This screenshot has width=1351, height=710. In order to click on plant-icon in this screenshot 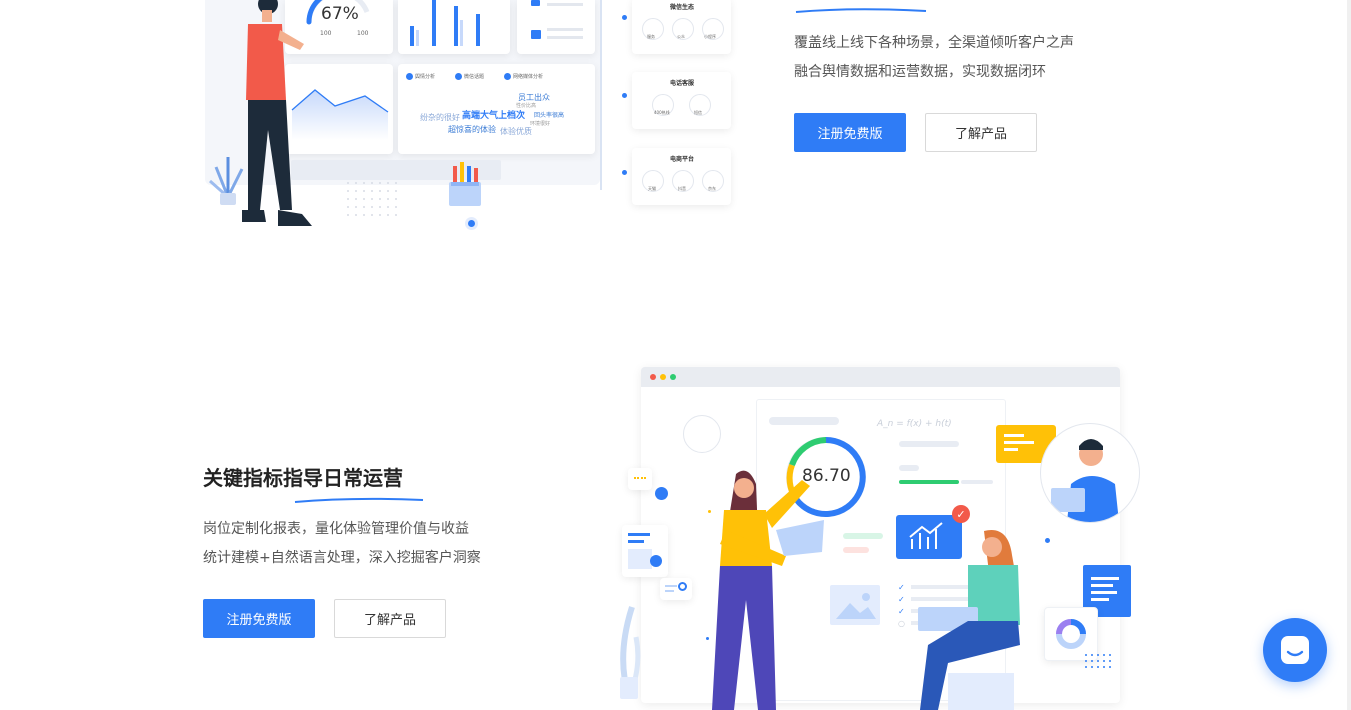, I will do `click(630, 652)`.